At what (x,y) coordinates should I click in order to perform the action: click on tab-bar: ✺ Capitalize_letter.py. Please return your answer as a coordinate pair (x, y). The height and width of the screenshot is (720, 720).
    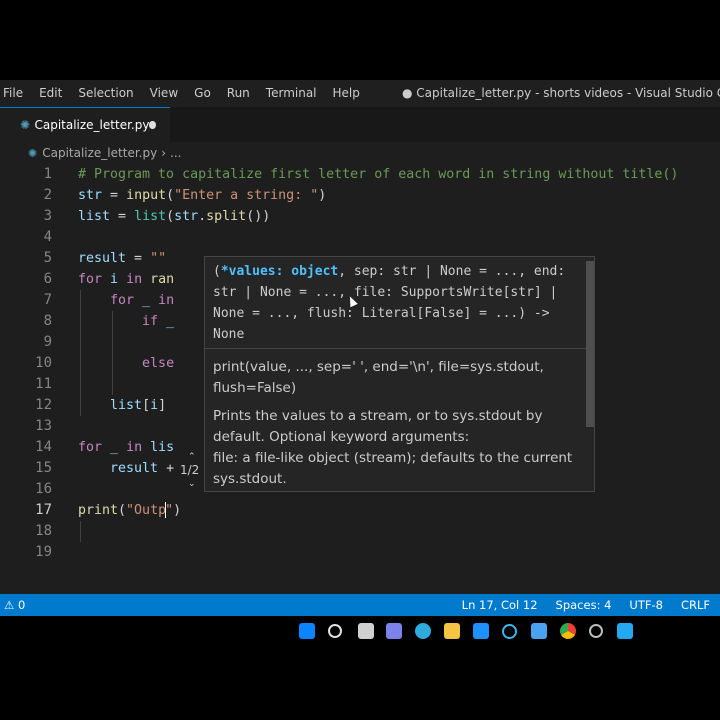
    Looking at the image, I should click on (360, 124).